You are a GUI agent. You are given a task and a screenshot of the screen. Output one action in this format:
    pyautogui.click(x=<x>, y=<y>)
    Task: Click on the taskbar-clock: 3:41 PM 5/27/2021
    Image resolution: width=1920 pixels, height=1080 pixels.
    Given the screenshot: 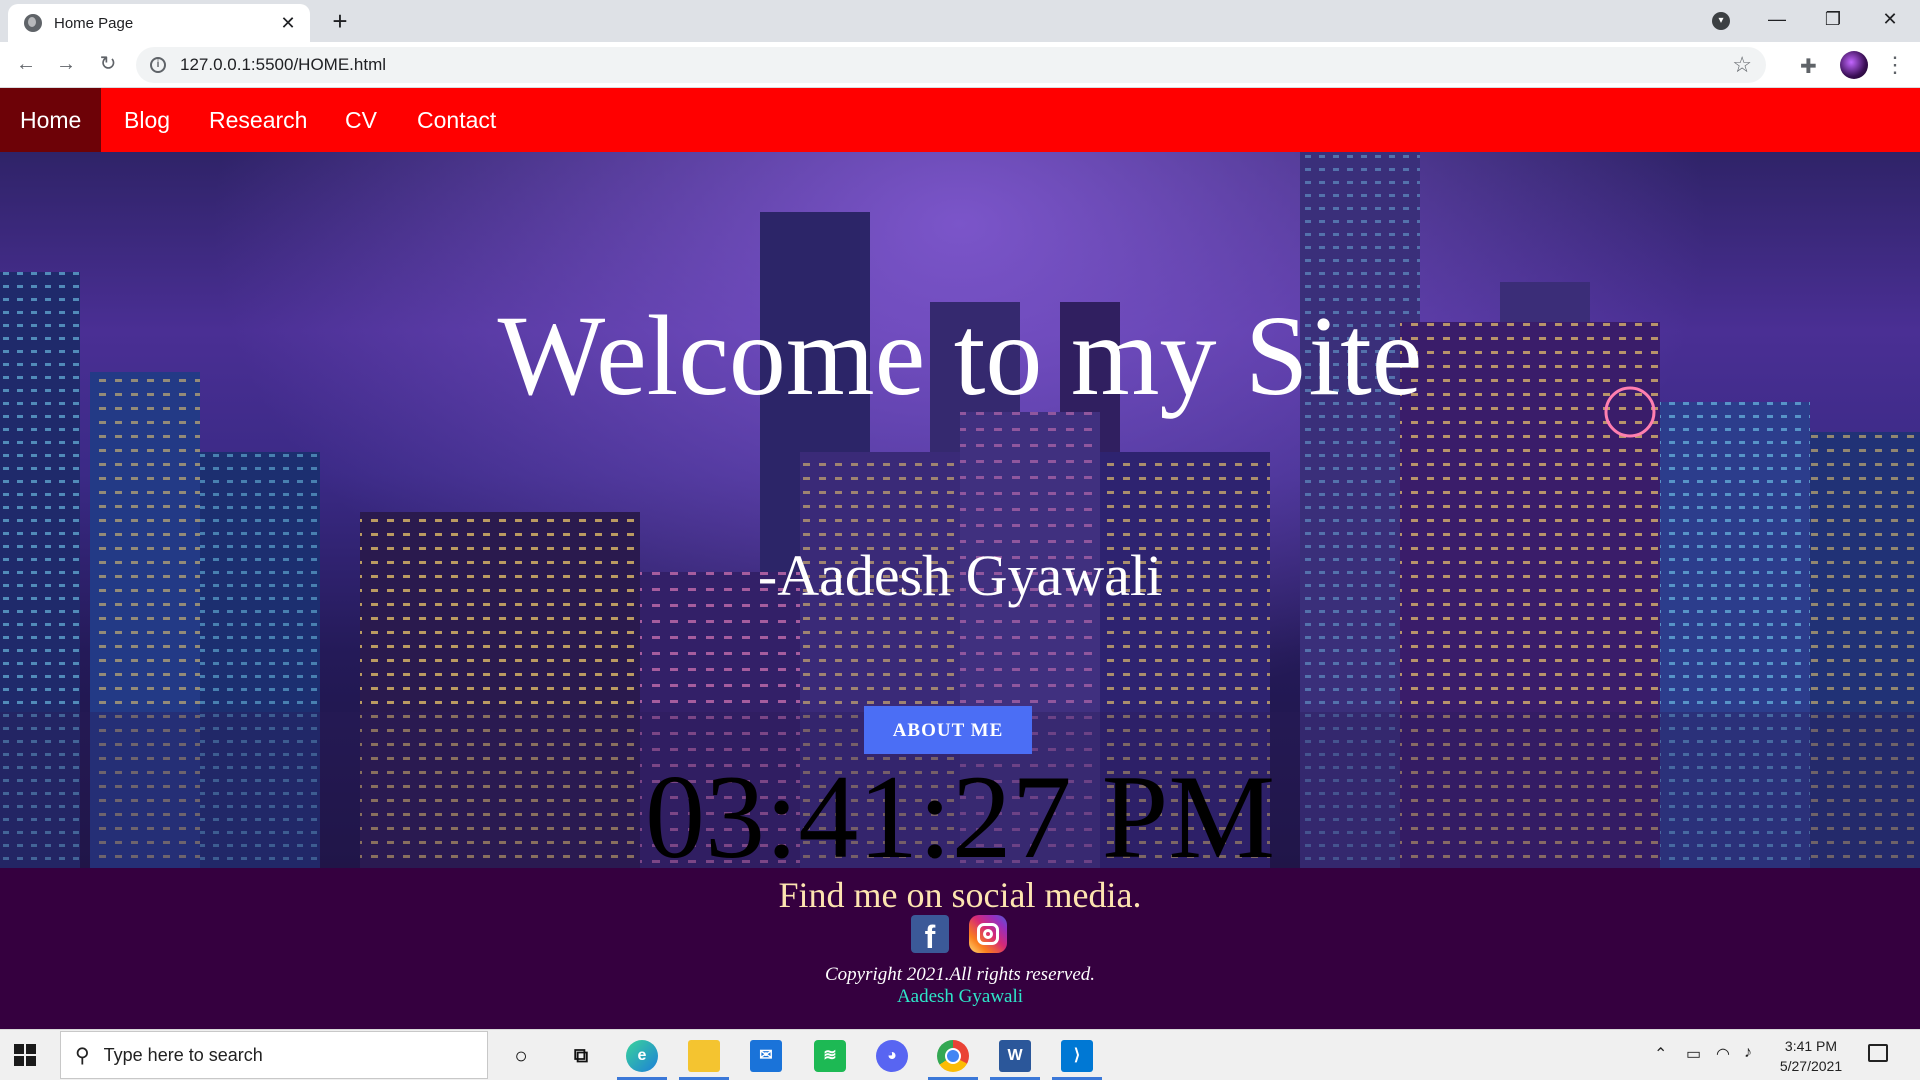 What is the action you would take?
    pyautogui.click(x=1811, y=1056)
    